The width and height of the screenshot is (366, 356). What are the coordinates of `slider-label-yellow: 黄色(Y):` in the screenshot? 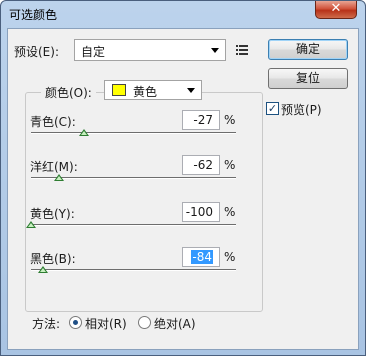 It's located at (52, 214).